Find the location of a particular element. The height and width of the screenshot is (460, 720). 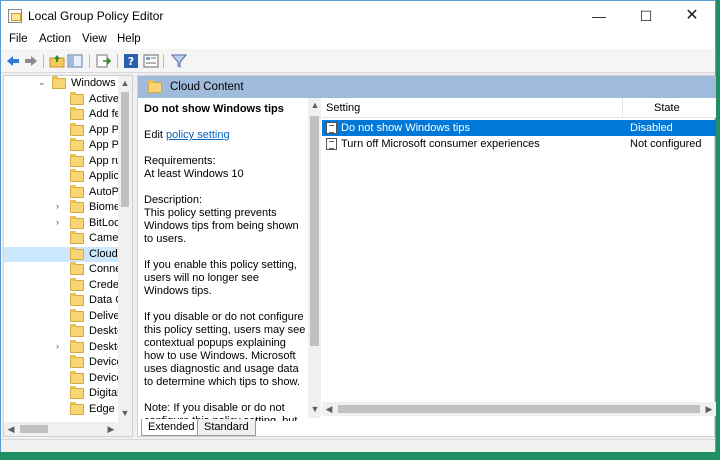

tree-horizontal-scrollbar: ◀ ▶ is located at coordinates (68, 429).